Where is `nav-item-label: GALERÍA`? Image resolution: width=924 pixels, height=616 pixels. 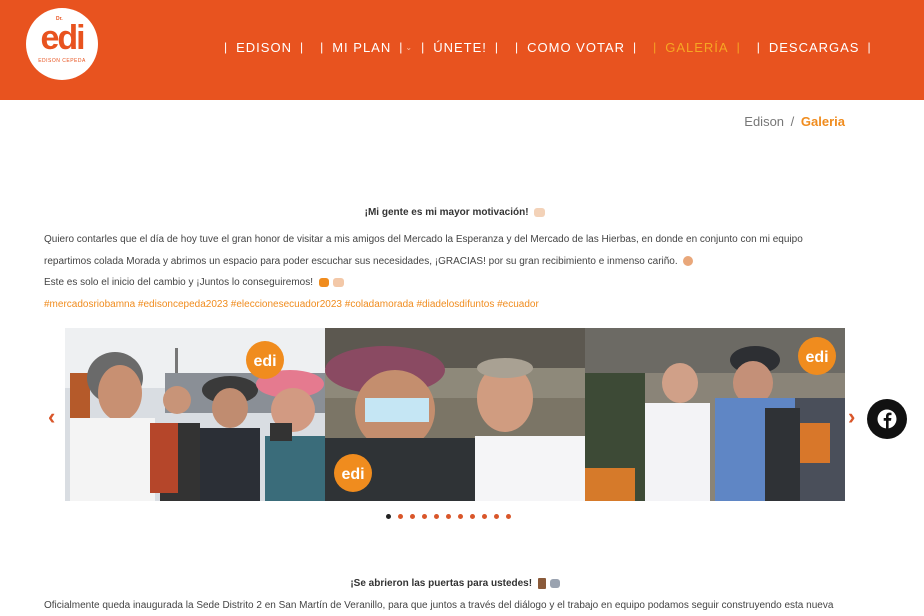 nav-item-label: GALERÍA is located at coordinates (696, 47).